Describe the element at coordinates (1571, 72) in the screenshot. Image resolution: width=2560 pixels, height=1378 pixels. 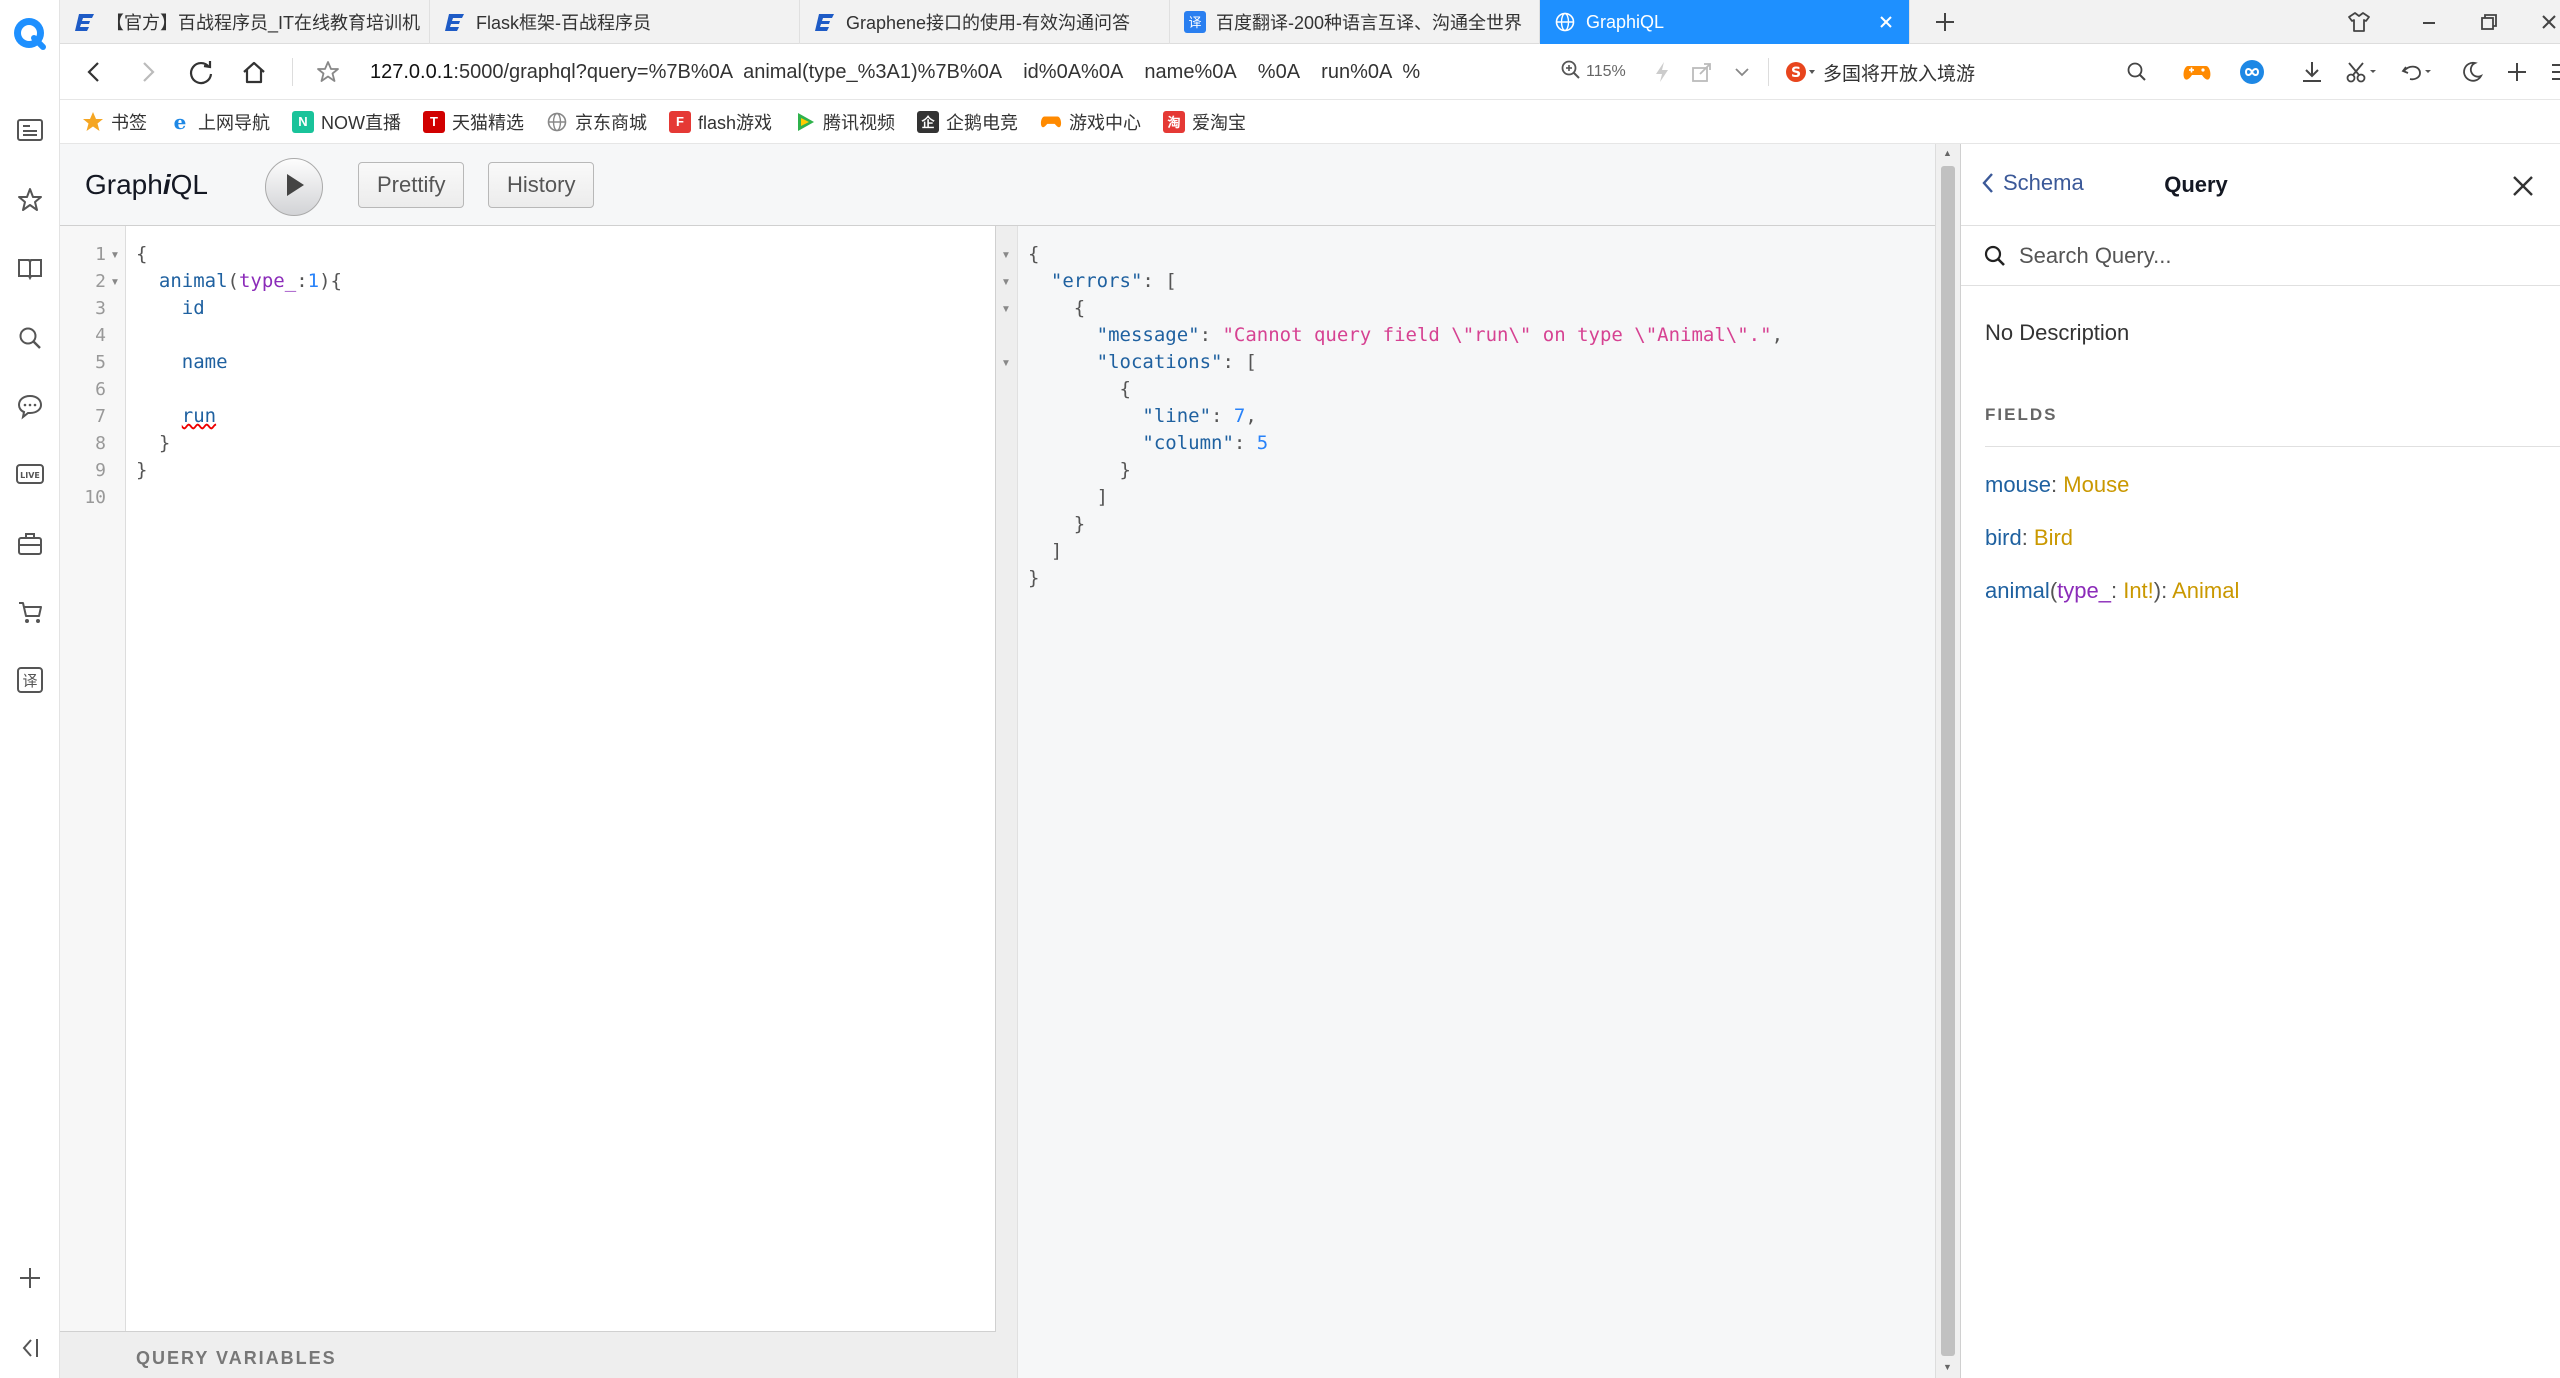
I see `zoom-icon` at that location.